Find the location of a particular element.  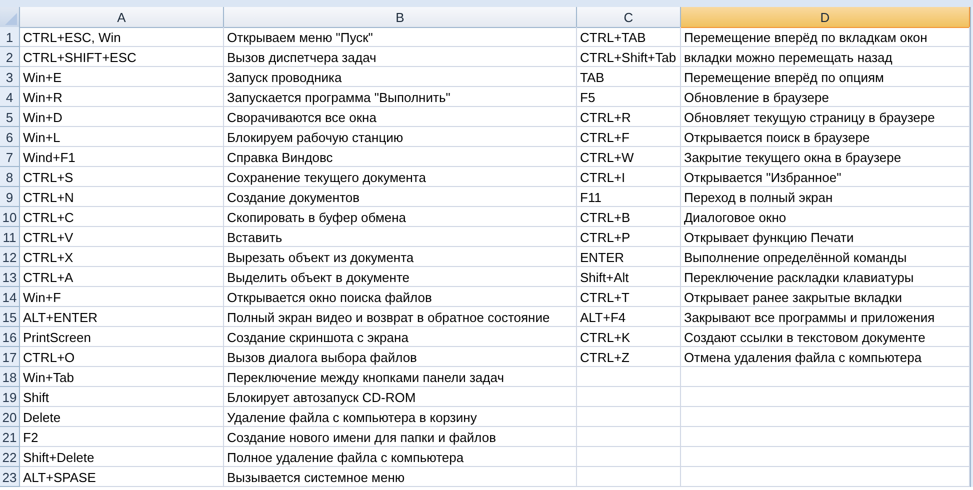

table-cell: CTRL+W is located at coordinates (629, 157).